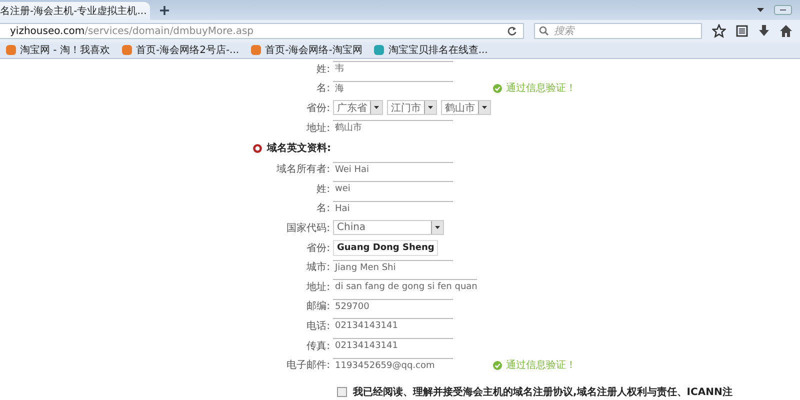  I want to click on field-label: 传真:, so click(318, 346).